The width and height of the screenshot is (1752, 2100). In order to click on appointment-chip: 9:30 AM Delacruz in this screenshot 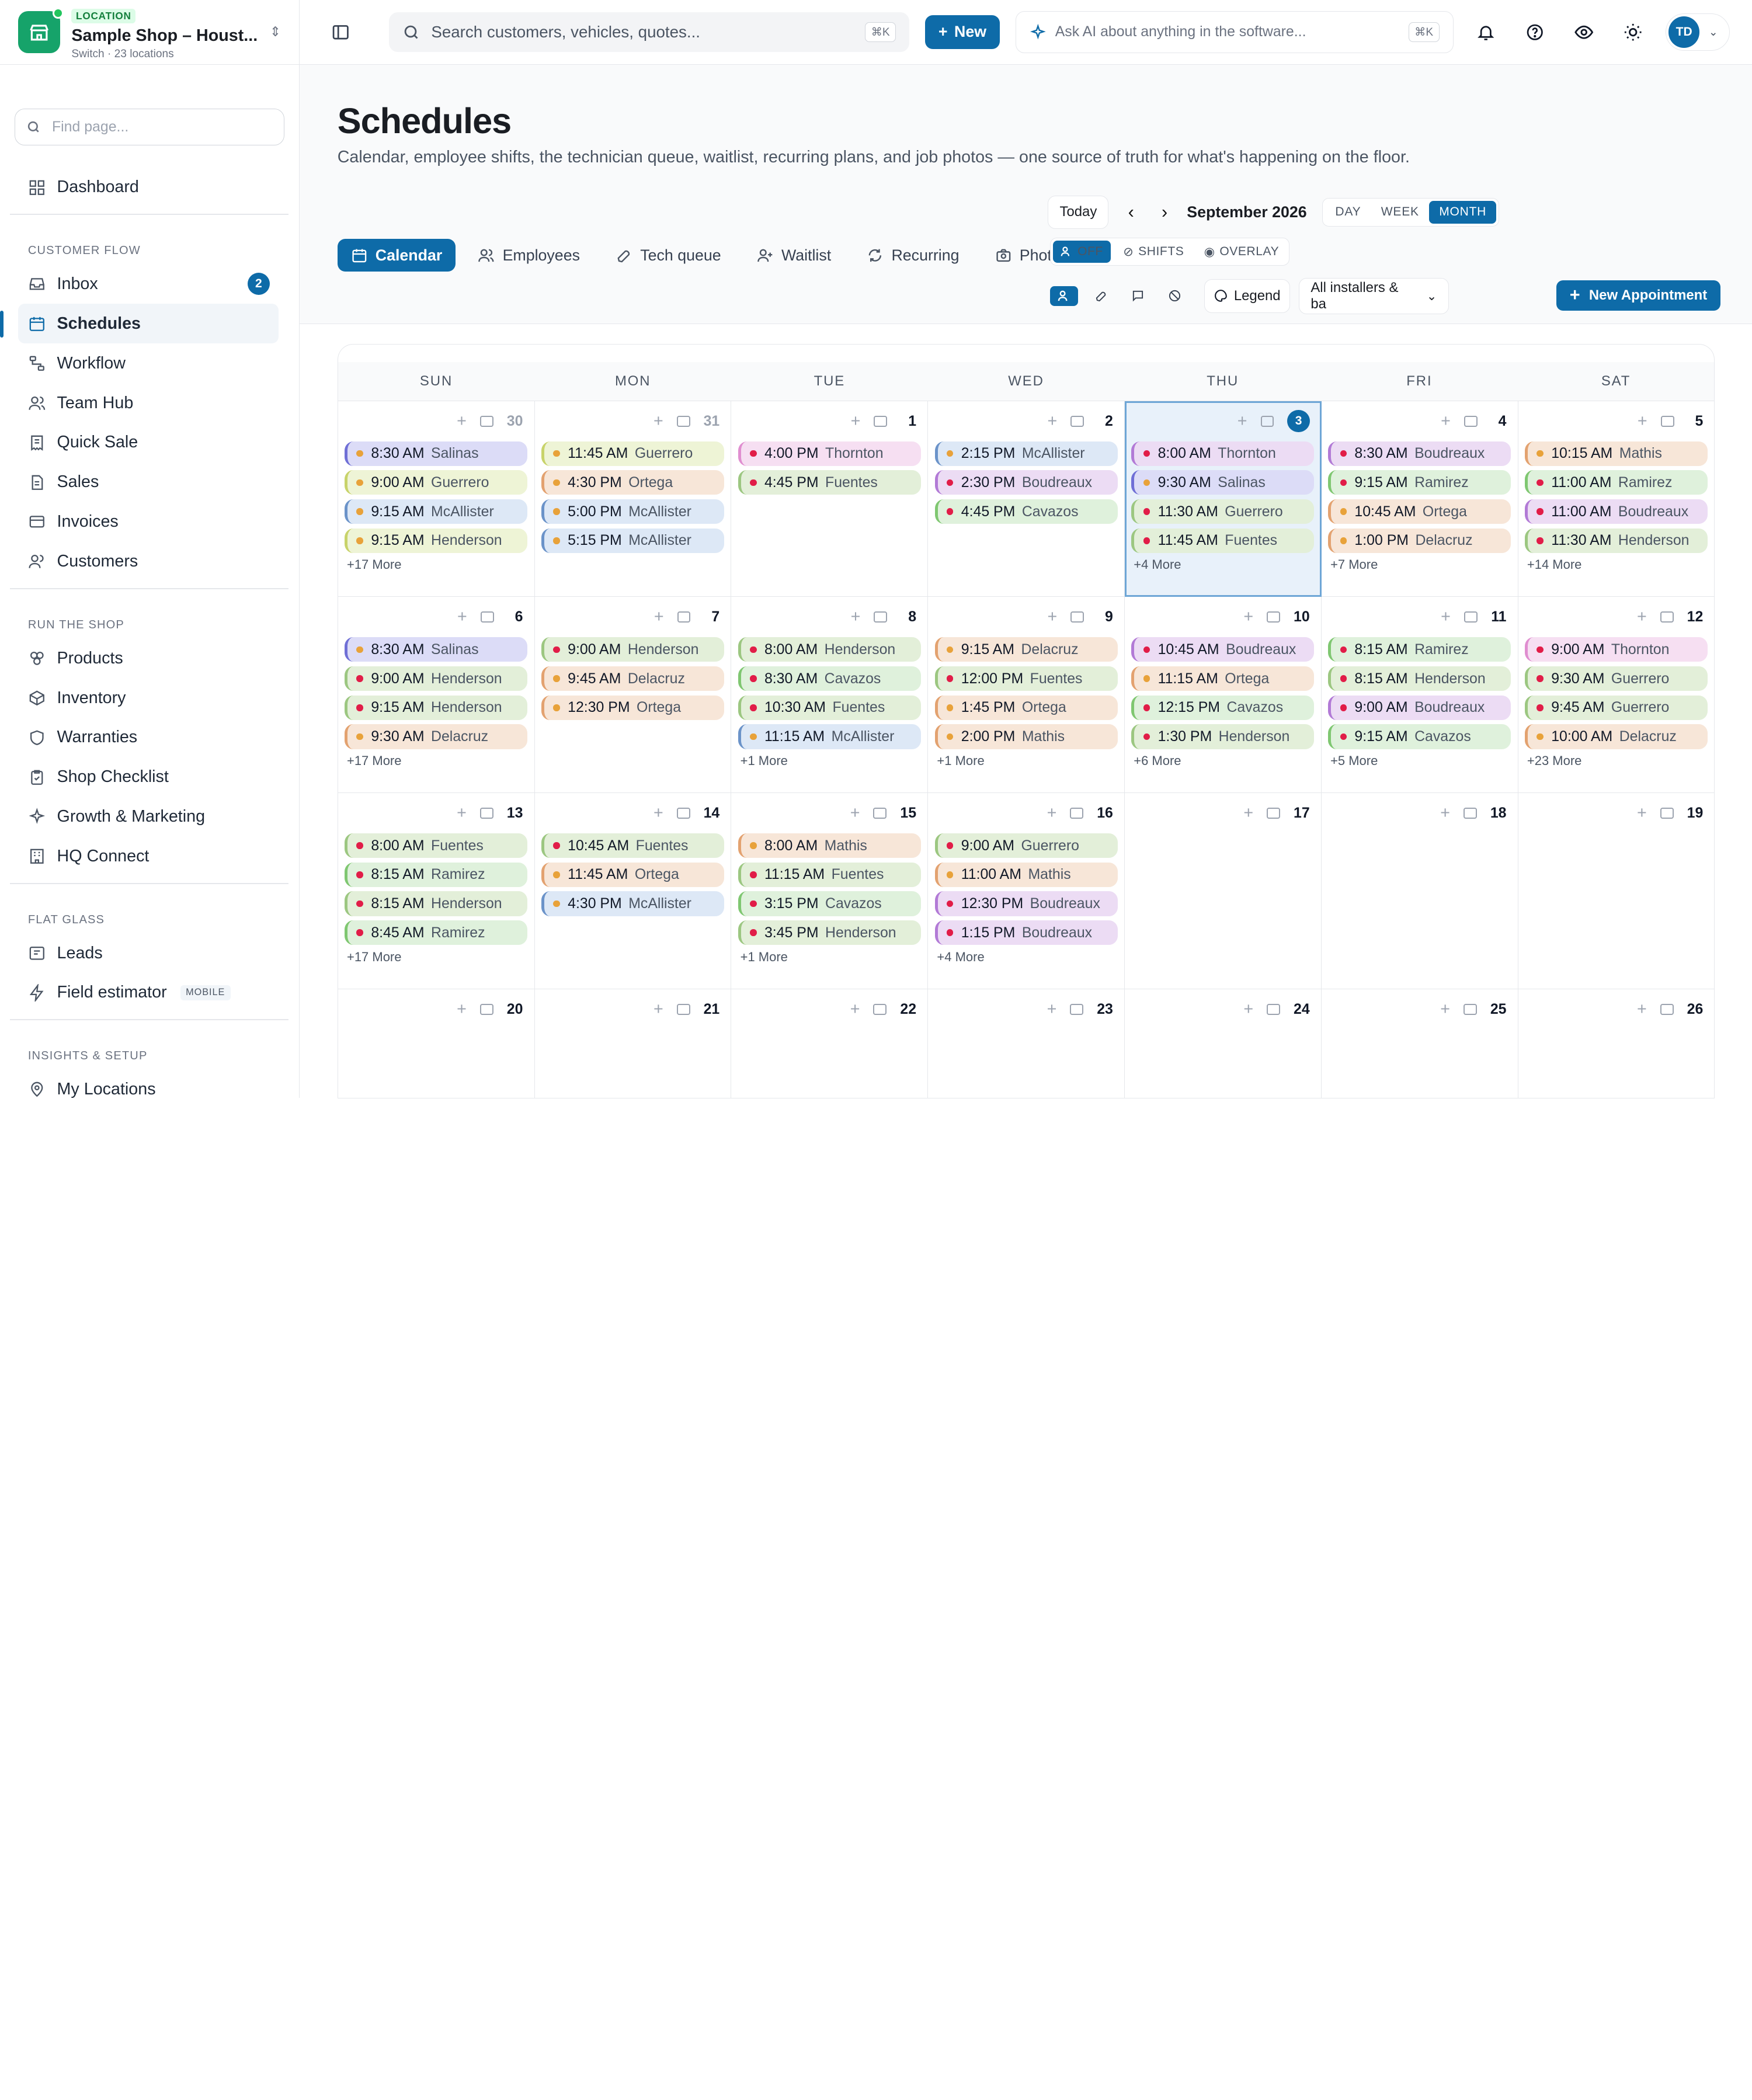, I will do `click(436, 736)`.